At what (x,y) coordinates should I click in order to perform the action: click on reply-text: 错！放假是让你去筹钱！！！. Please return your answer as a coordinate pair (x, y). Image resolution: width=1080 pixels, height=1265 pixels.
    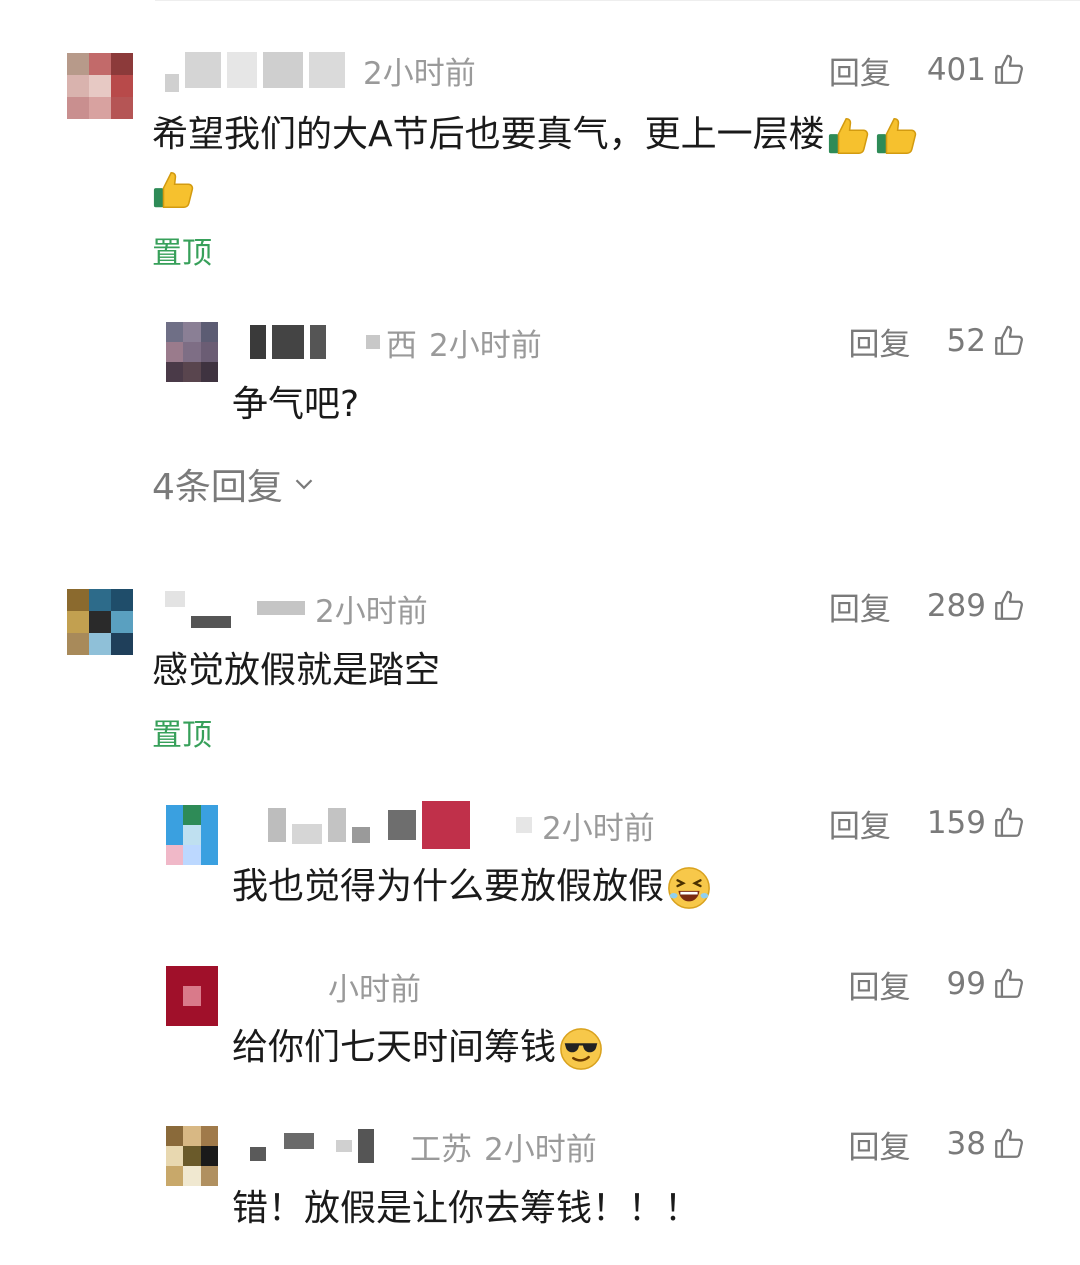
    Looking at the image, I should click on (466, 1208).